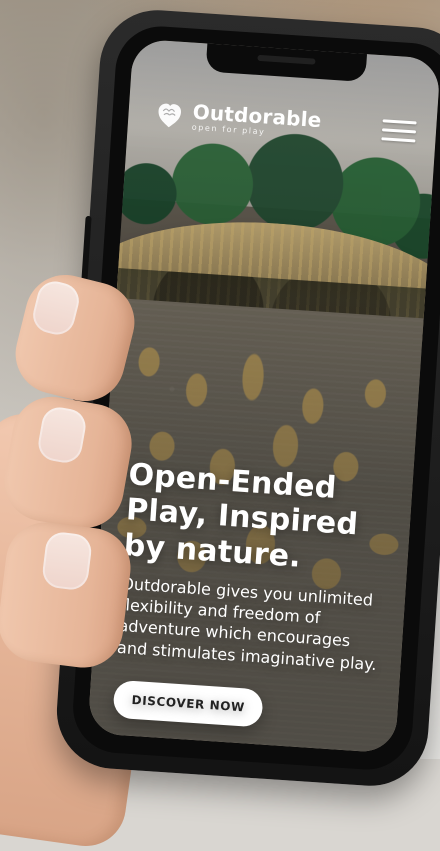  I want to click on brand-text: Outdorable open for play, so click(256, 120).